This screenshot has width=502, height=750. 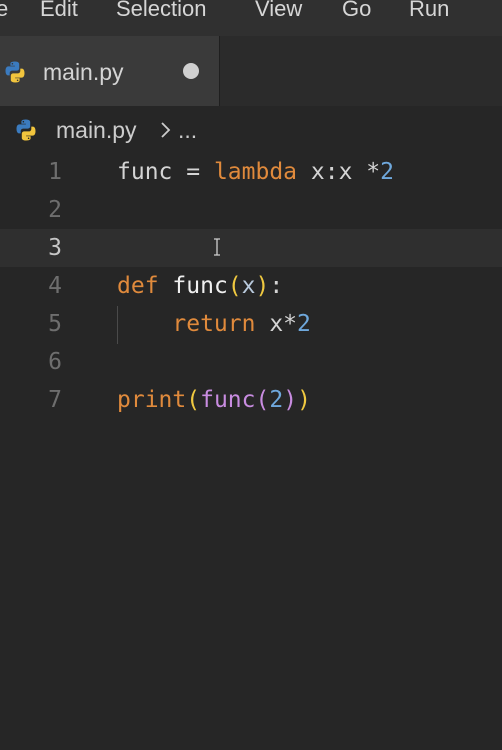 I want to click on line-number: 3, so click(x=55, y=248).